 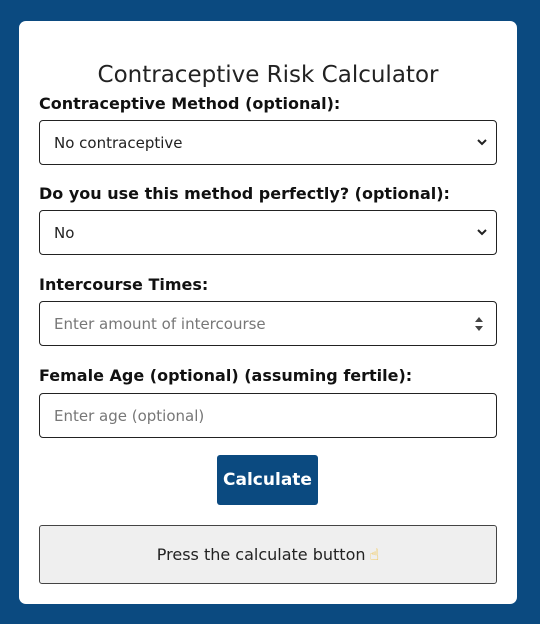 What do you see at coordinates (479, 324) in the screenshot?
I see `spinner-arrows-icon` at bounding box center [479, 324].